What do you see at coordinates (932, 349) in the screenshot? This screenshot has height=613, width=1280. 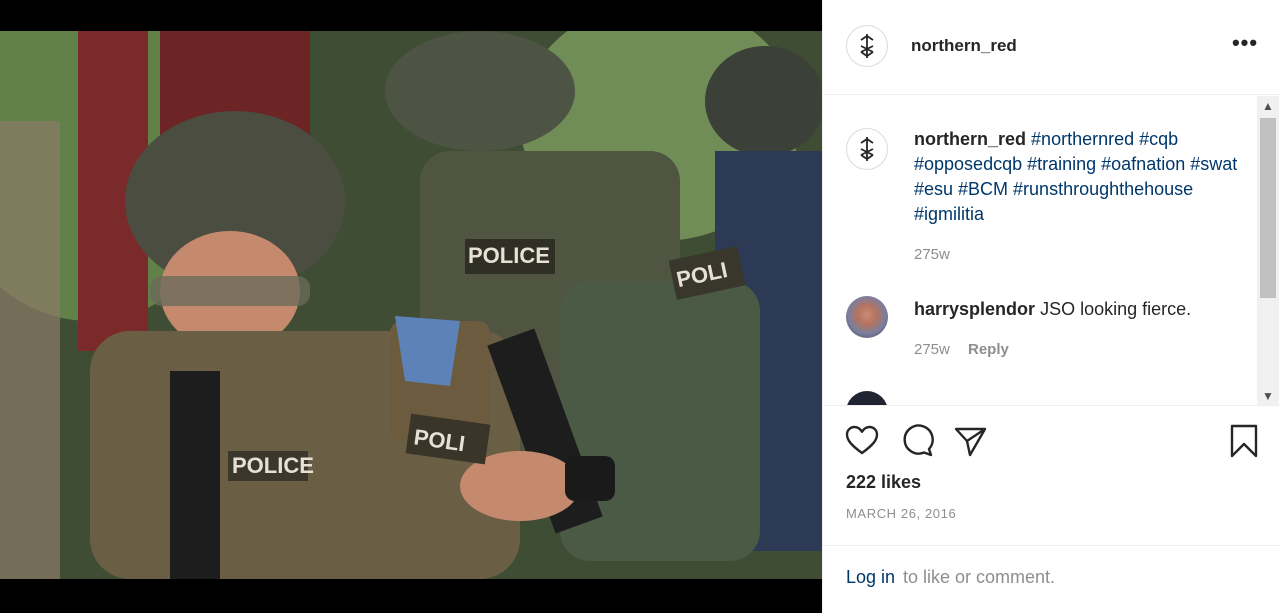 I see `comment-timestamp: 275w` at bounding box center [932, 349].